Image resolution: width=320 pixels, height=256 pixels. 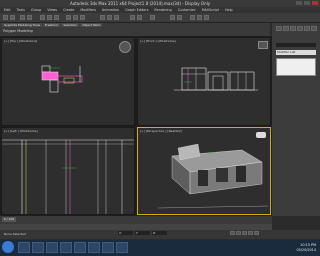 I want to click on system-clock: 10:15 PM 05/20/2014, so click(x=306, y=247).